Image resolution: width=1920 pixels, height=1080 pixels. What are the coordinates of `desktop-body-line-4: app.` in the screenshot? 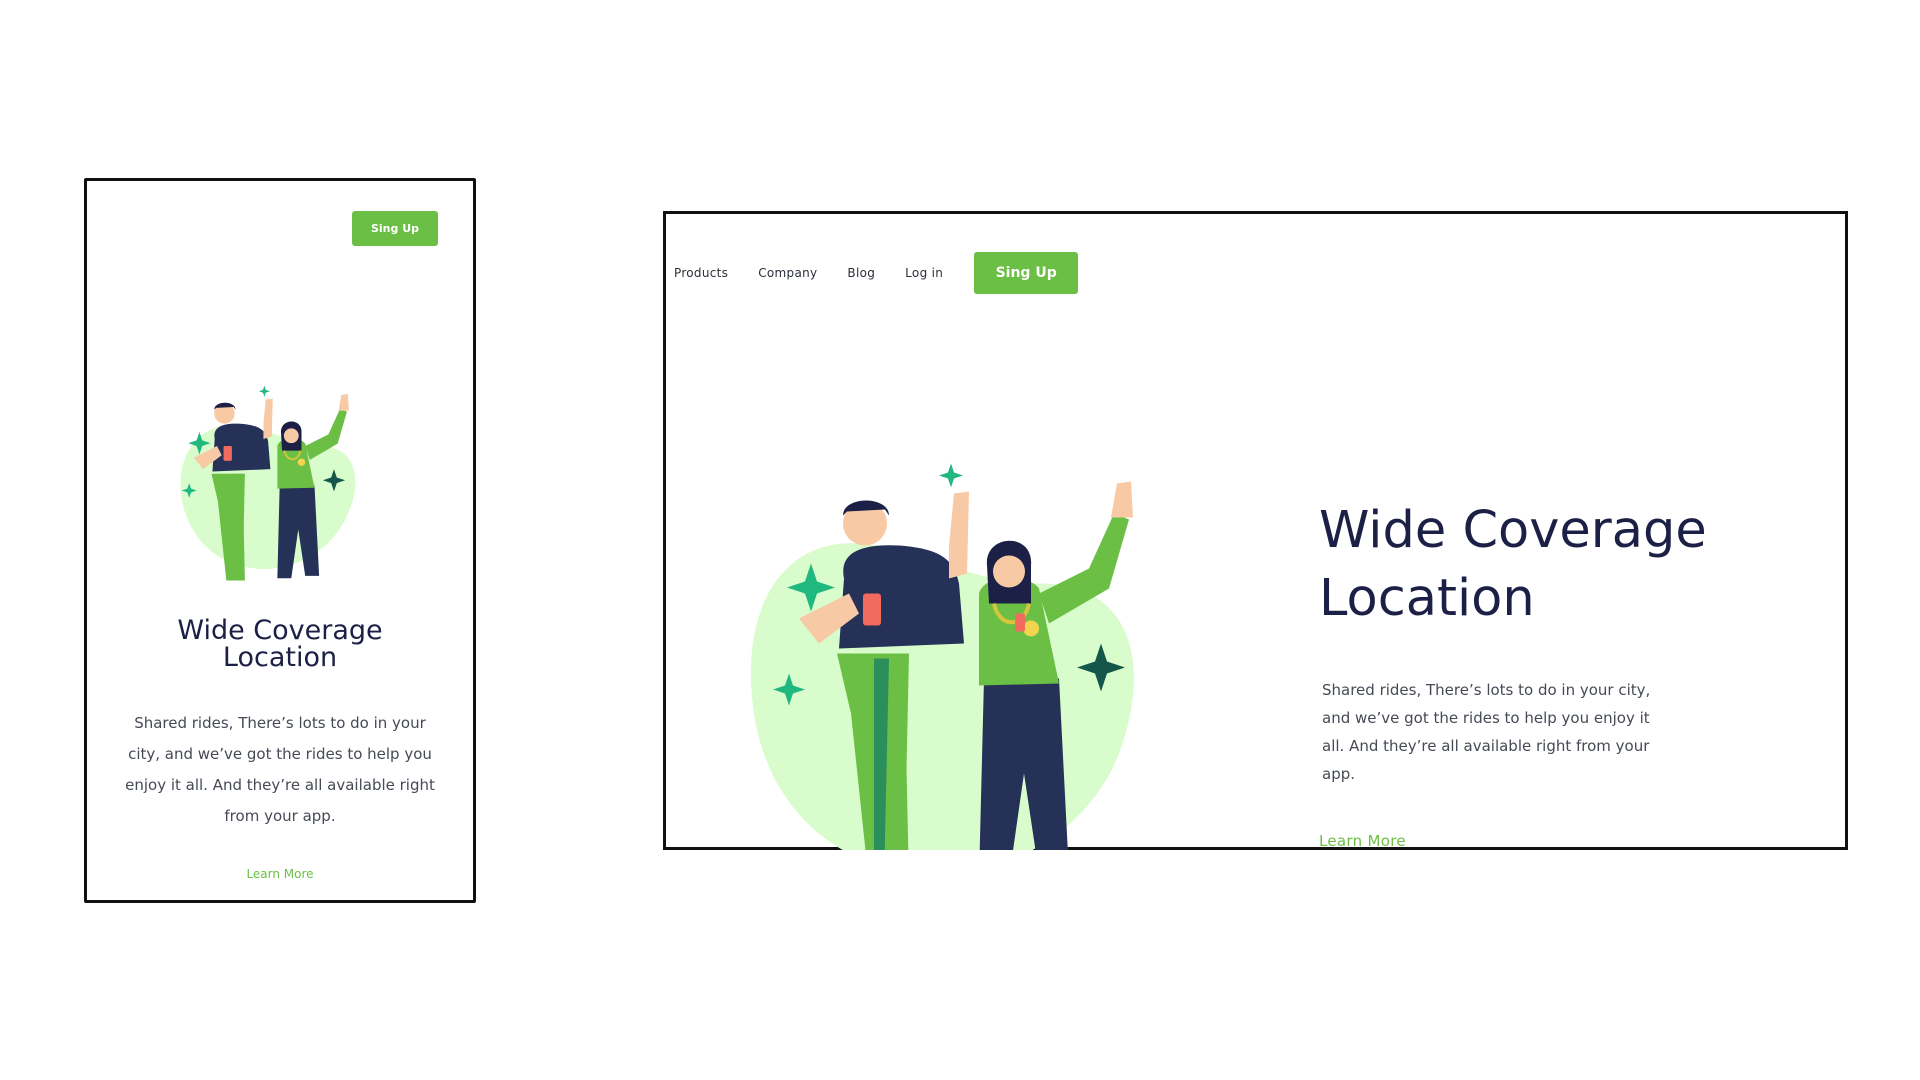 It's located at (1339, 774).